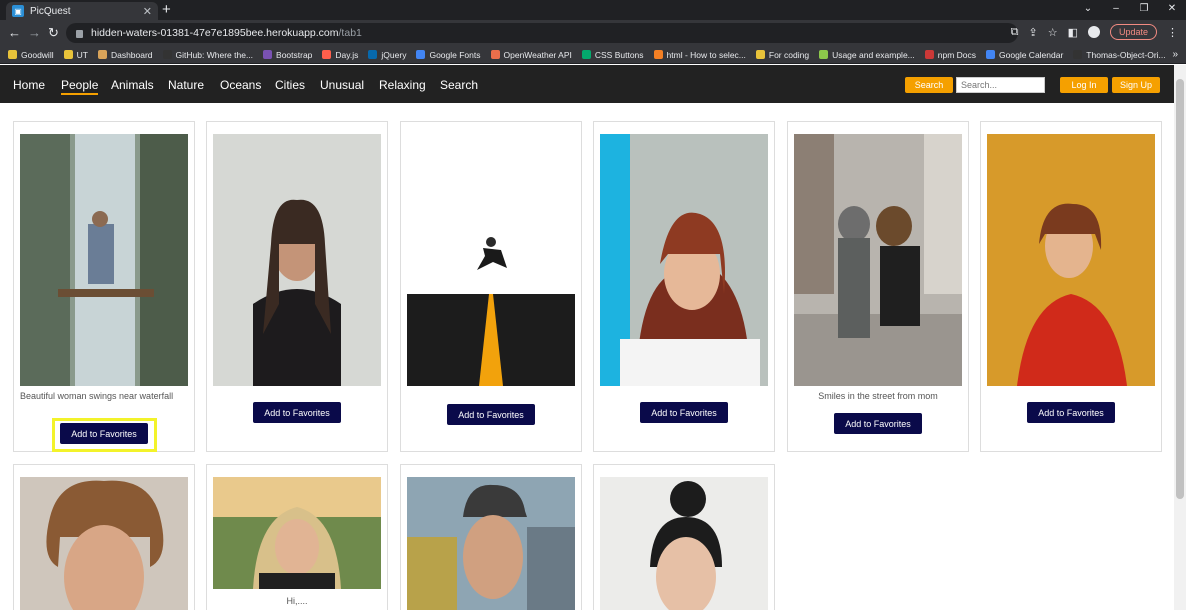 This screenshot has height=610, width=1186. What do you see at coordinates (1172, 10) in the screenshot?
I see `close-window-icon: ✕` at bounding box center [1172, 10].